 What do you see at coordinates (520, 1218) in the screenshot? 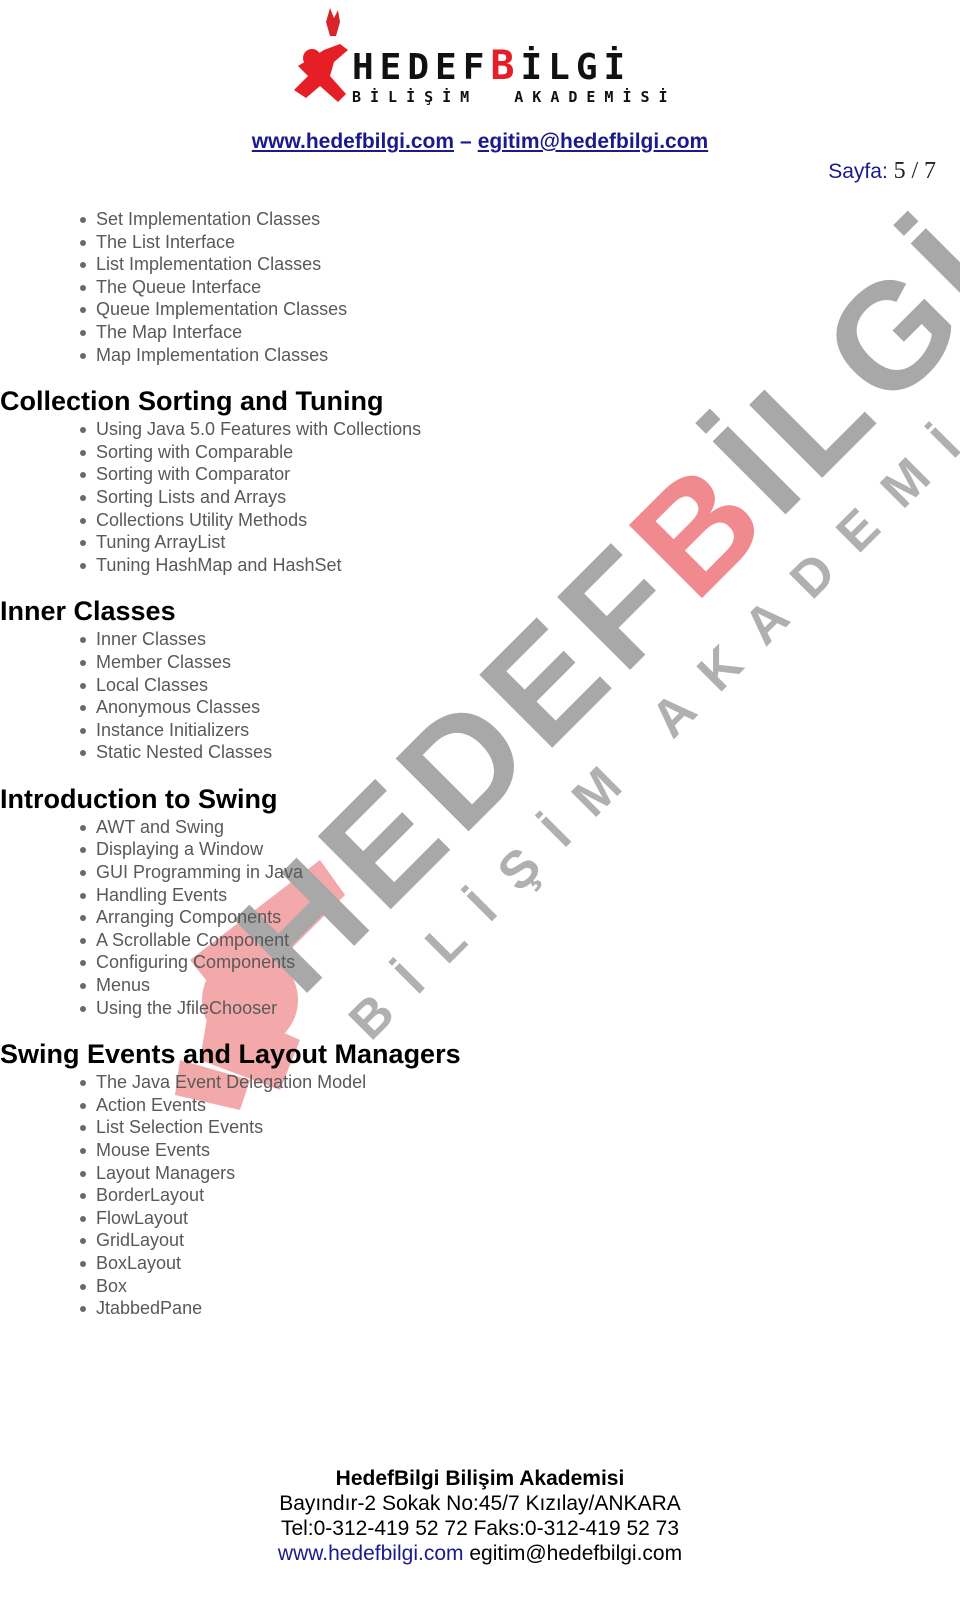
I see `list-item: FlowLayout` at bounding box center [520, 1218].